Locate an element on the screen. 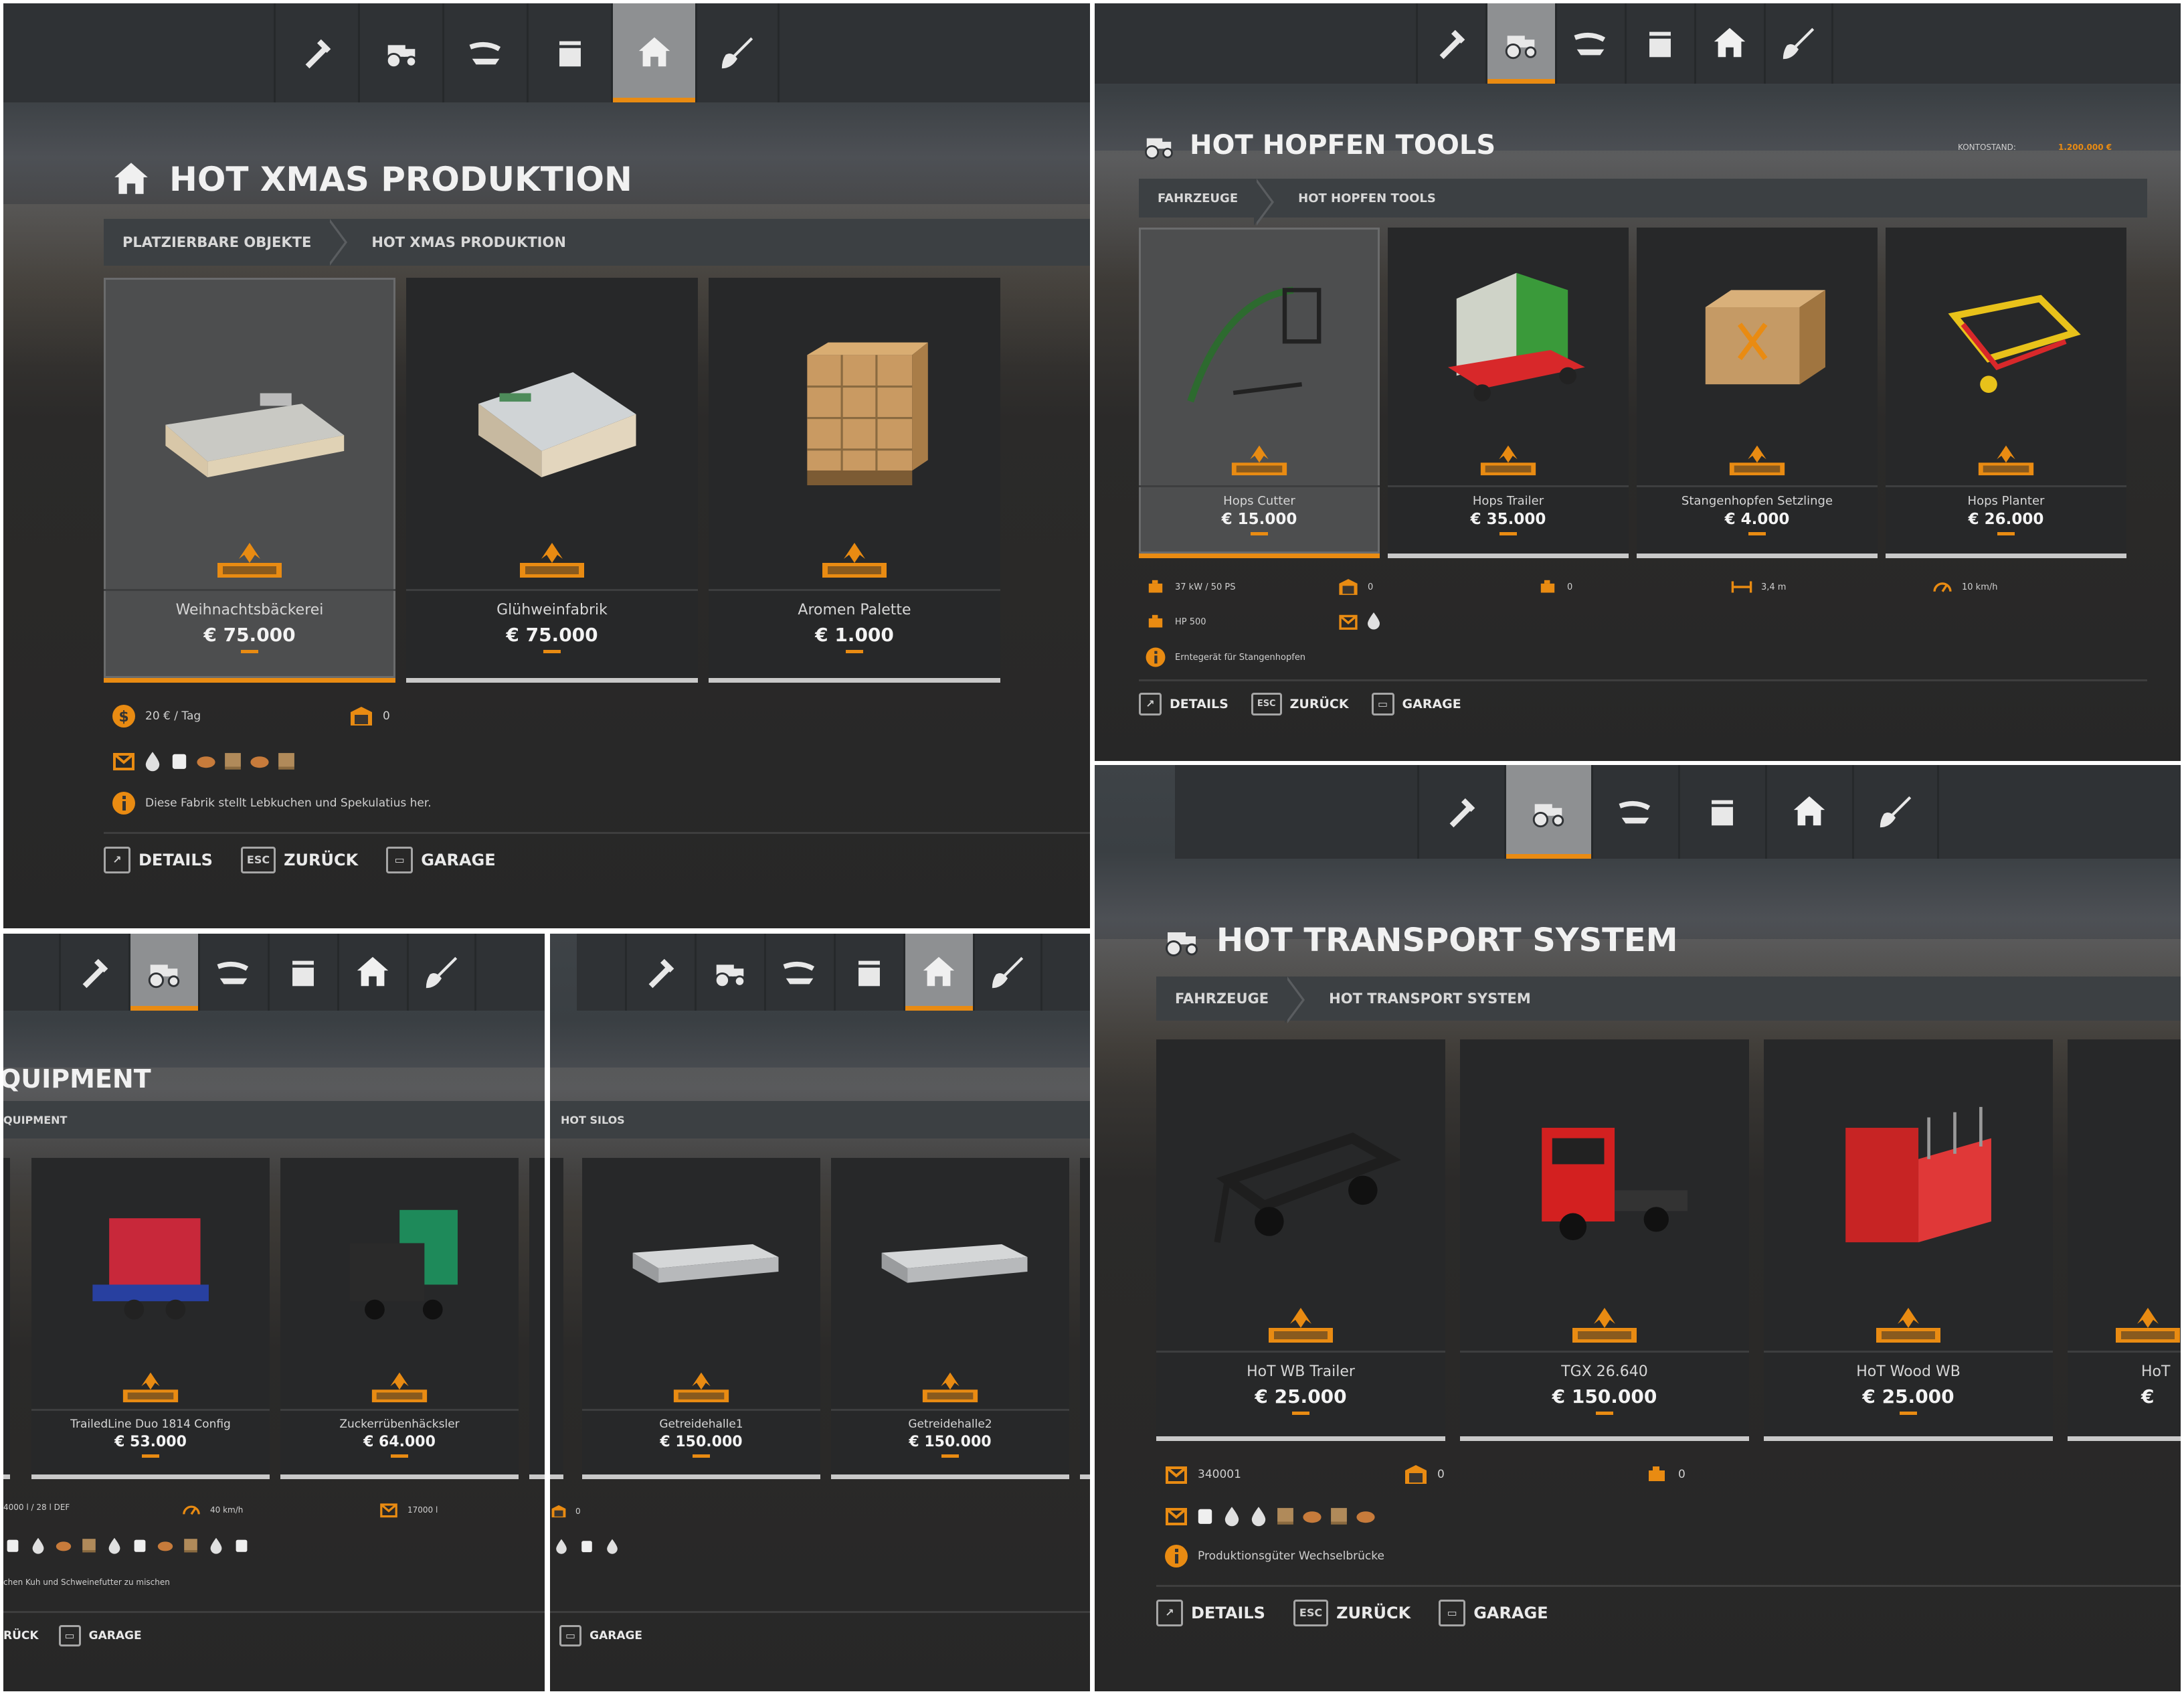 The height and width of the screenshot is (1696, 2184). store-item-card: HoT Wood WB € 25.000 is located at coordinates (1908, 1240).